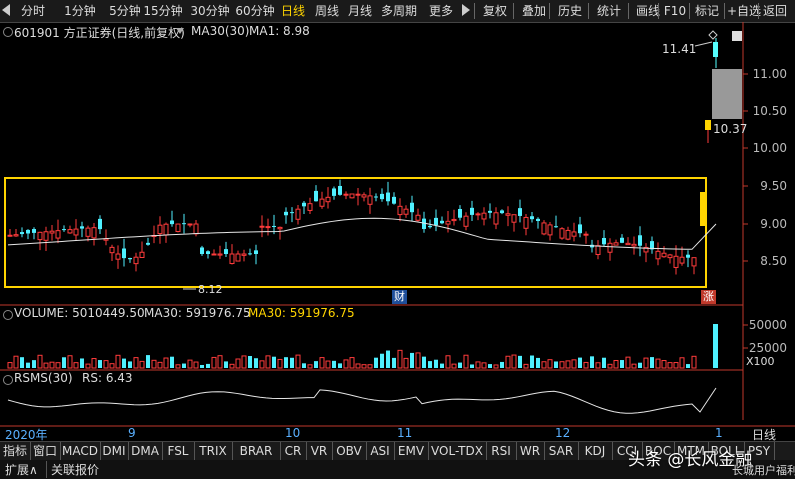  Describe the element at coordinates (293, 451) in the screenshot. I see `indicator-tab: CR` at that location.